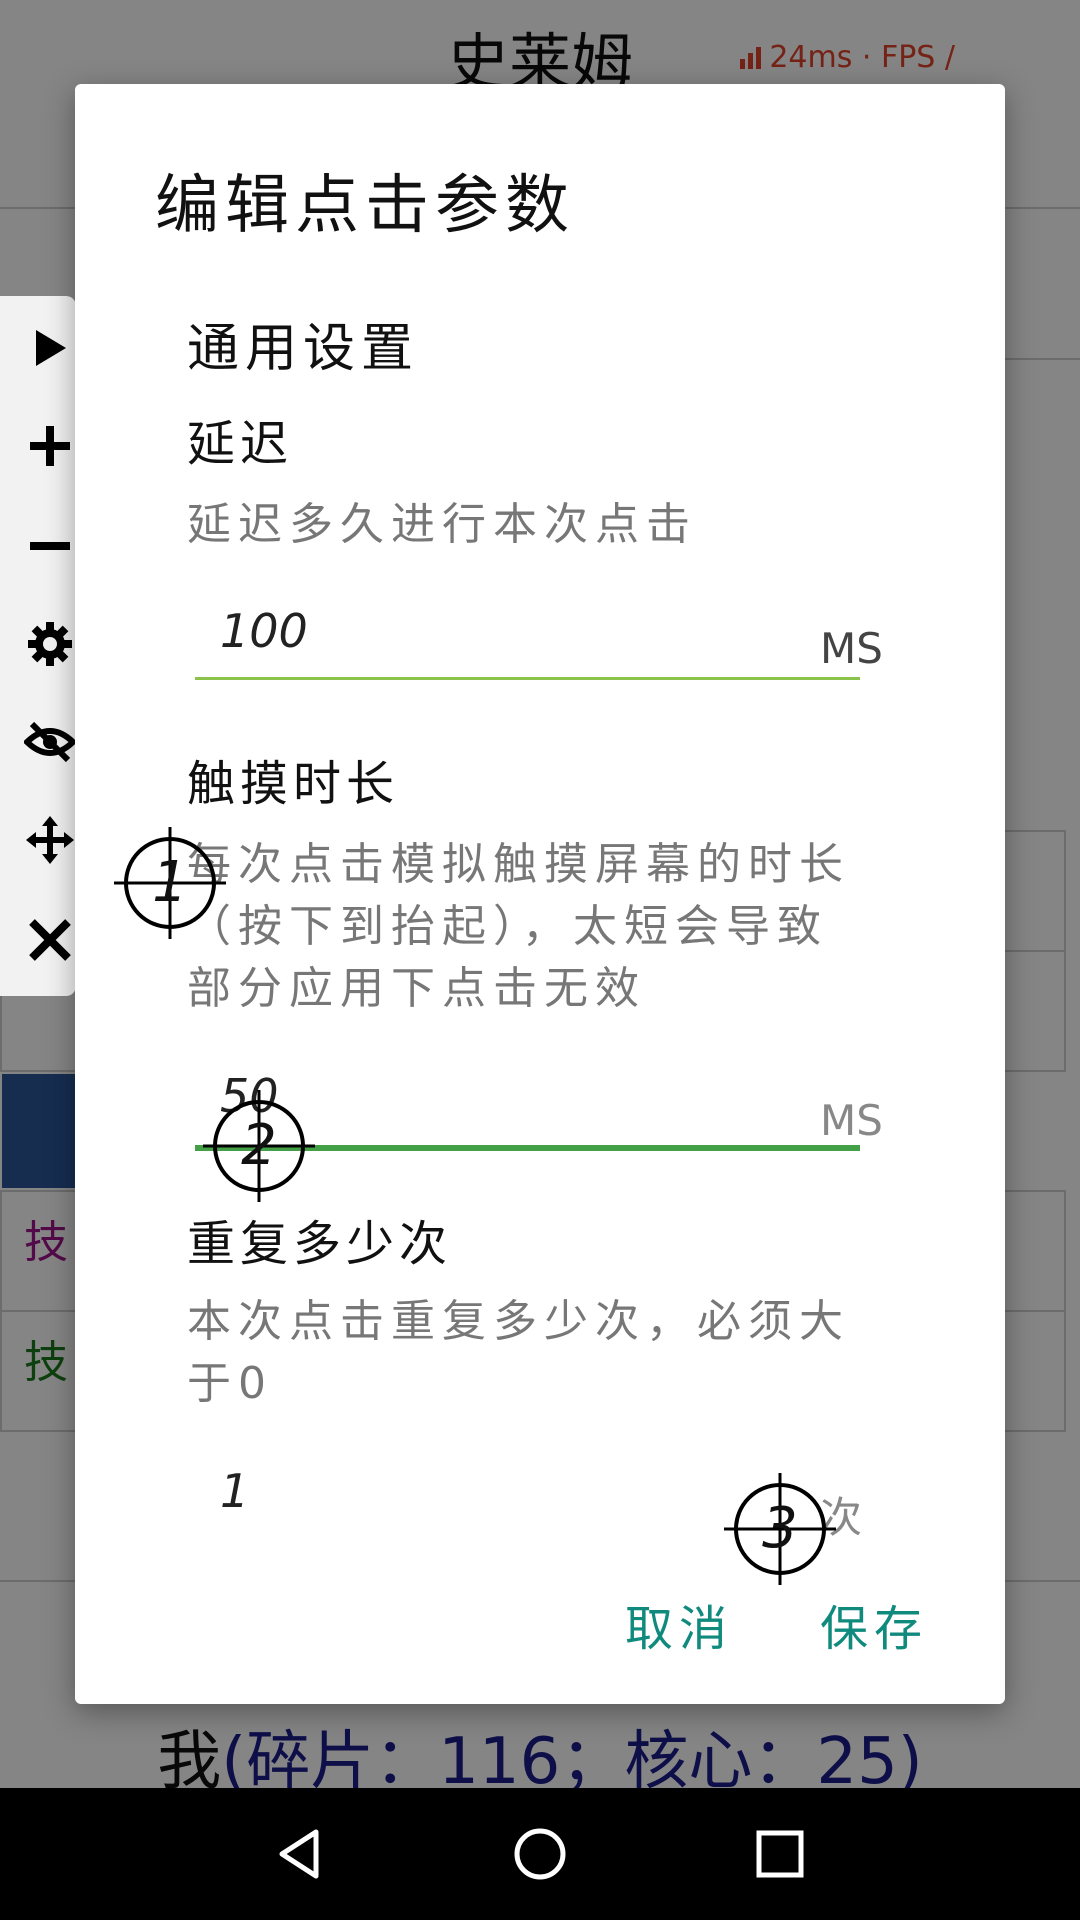 The image size is (1080, 1920). I want to click on tap-target-number: 1, so click(170, 882).